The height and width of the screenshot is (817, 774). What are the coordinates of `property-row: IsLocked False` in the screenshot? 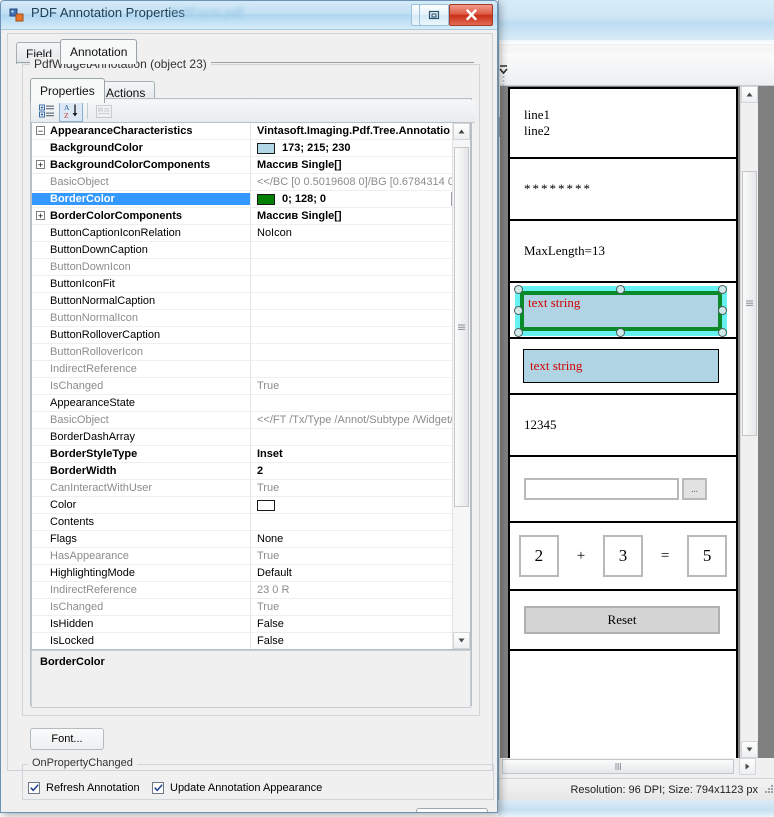 It's located at (251, 641).